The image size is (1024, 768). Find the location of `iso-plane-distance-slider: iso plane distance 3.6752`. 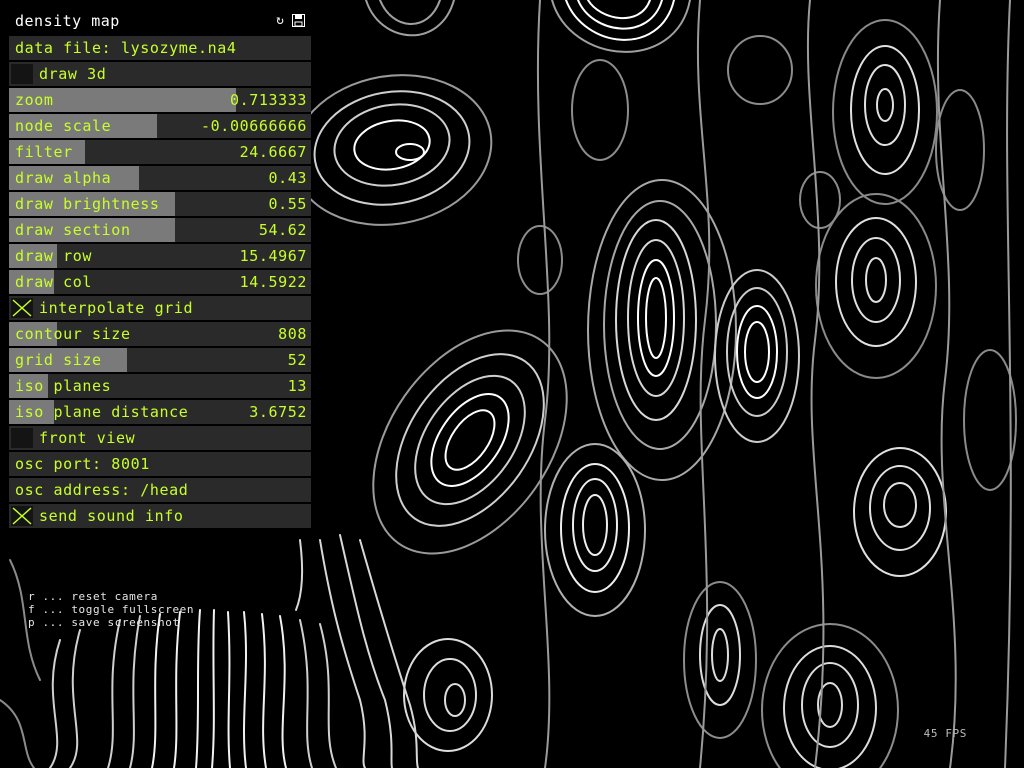

iso-plane-distance-slider: iso plane distance 3.6752 is located at coordinates (160, 412).